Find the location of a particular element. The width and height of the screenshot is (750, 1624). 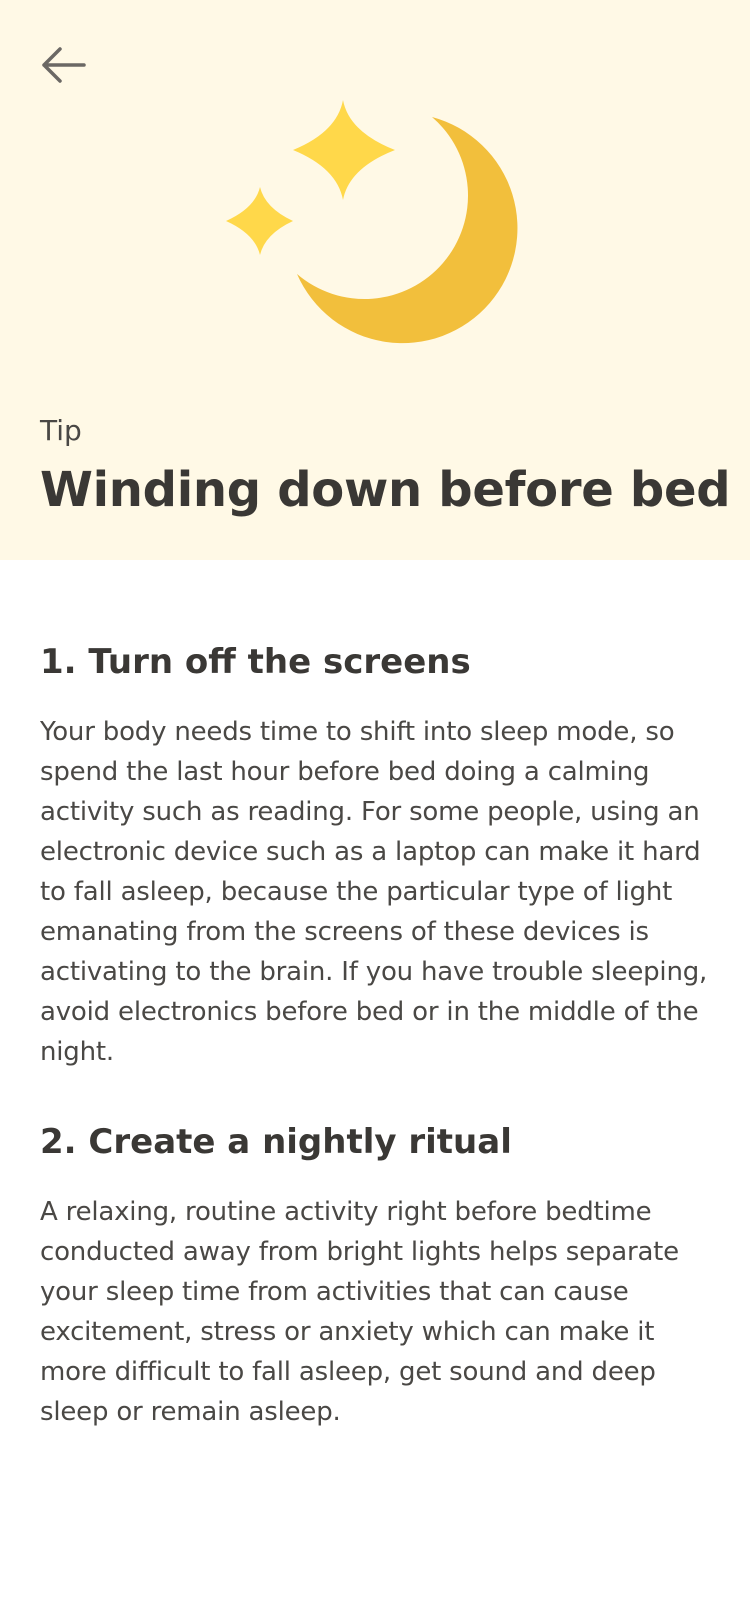

back-button is located at coordinates (63, 65).